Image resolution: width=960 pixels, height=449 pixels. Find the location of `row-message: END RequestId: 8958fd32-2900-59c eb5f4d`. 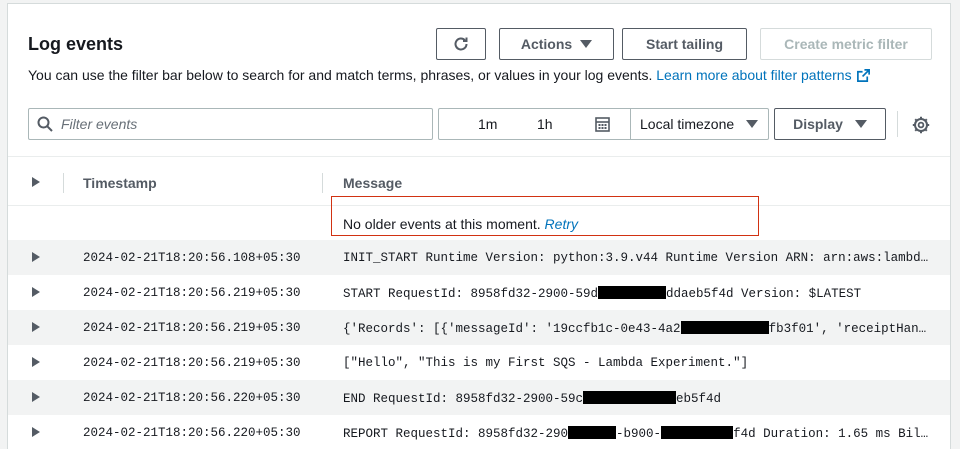

row-message: END RequestId: 8958fd32-2900-59c eb5f4d is located at coordinates (638, 398).